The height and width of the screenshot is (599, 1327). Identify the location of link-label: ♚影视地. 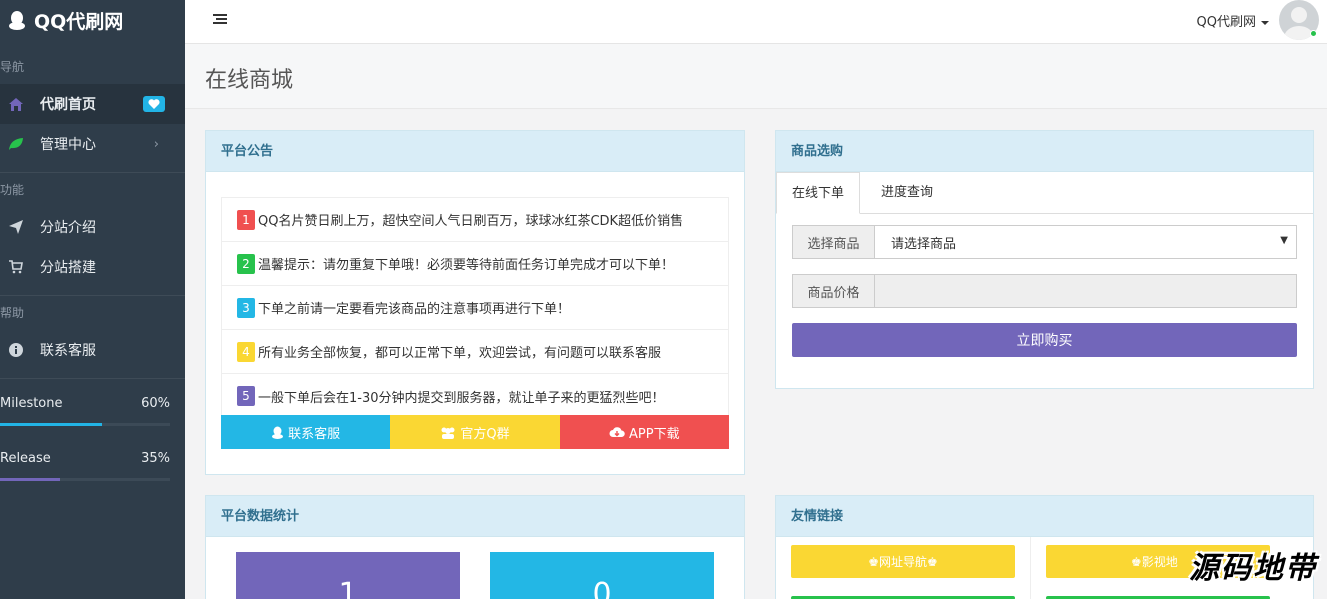
(1154, 562).